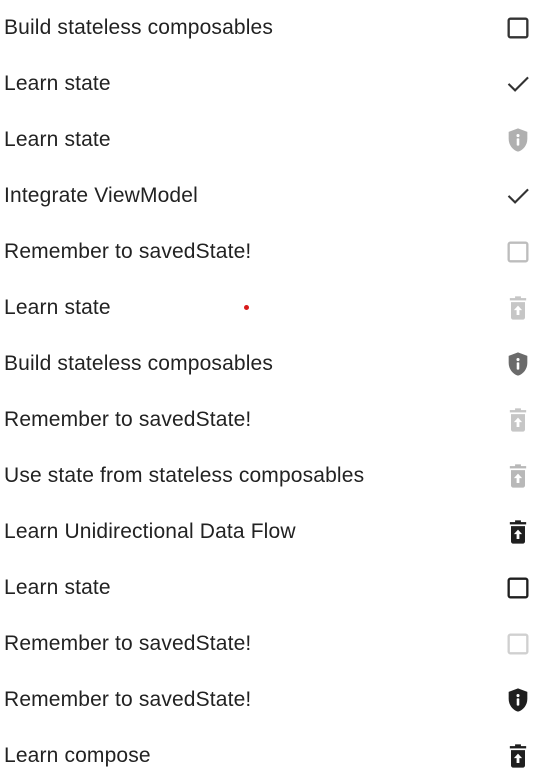 The height and width of the screenshot is (784, 552). I want to click on task-row: Learn compose, so click(276, 756).